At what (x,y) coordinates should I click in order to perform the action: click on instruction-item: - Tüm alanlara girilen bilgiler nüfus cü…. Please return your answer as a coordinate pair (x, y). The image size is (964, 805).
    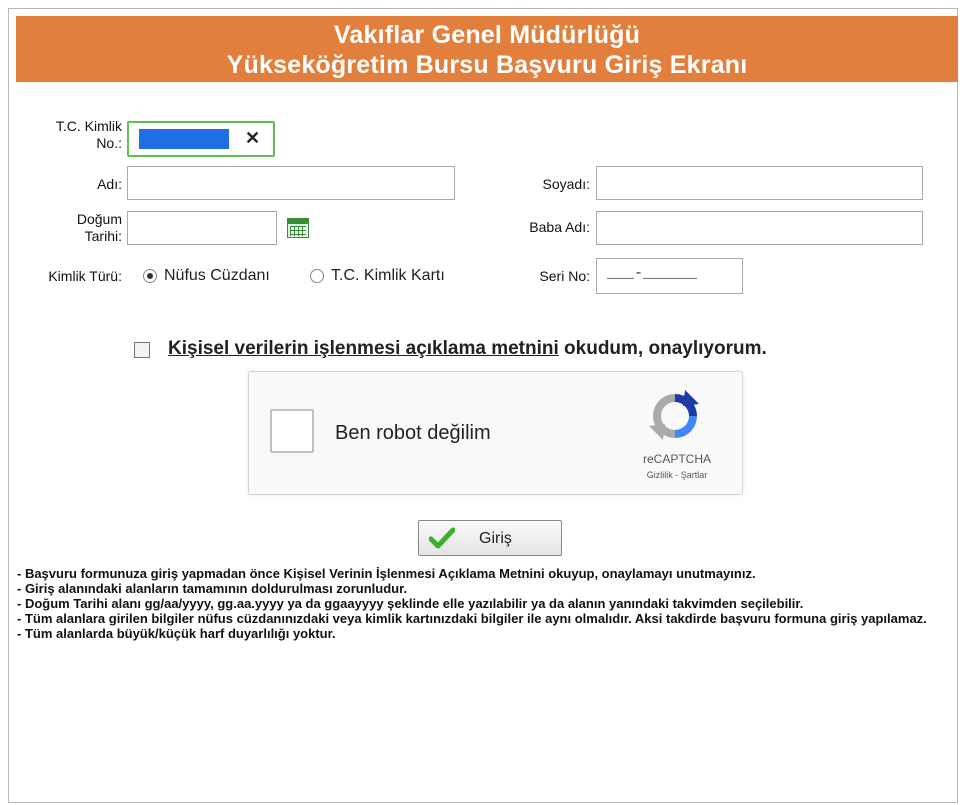
    Looking at the image, I should click on (472, 618).